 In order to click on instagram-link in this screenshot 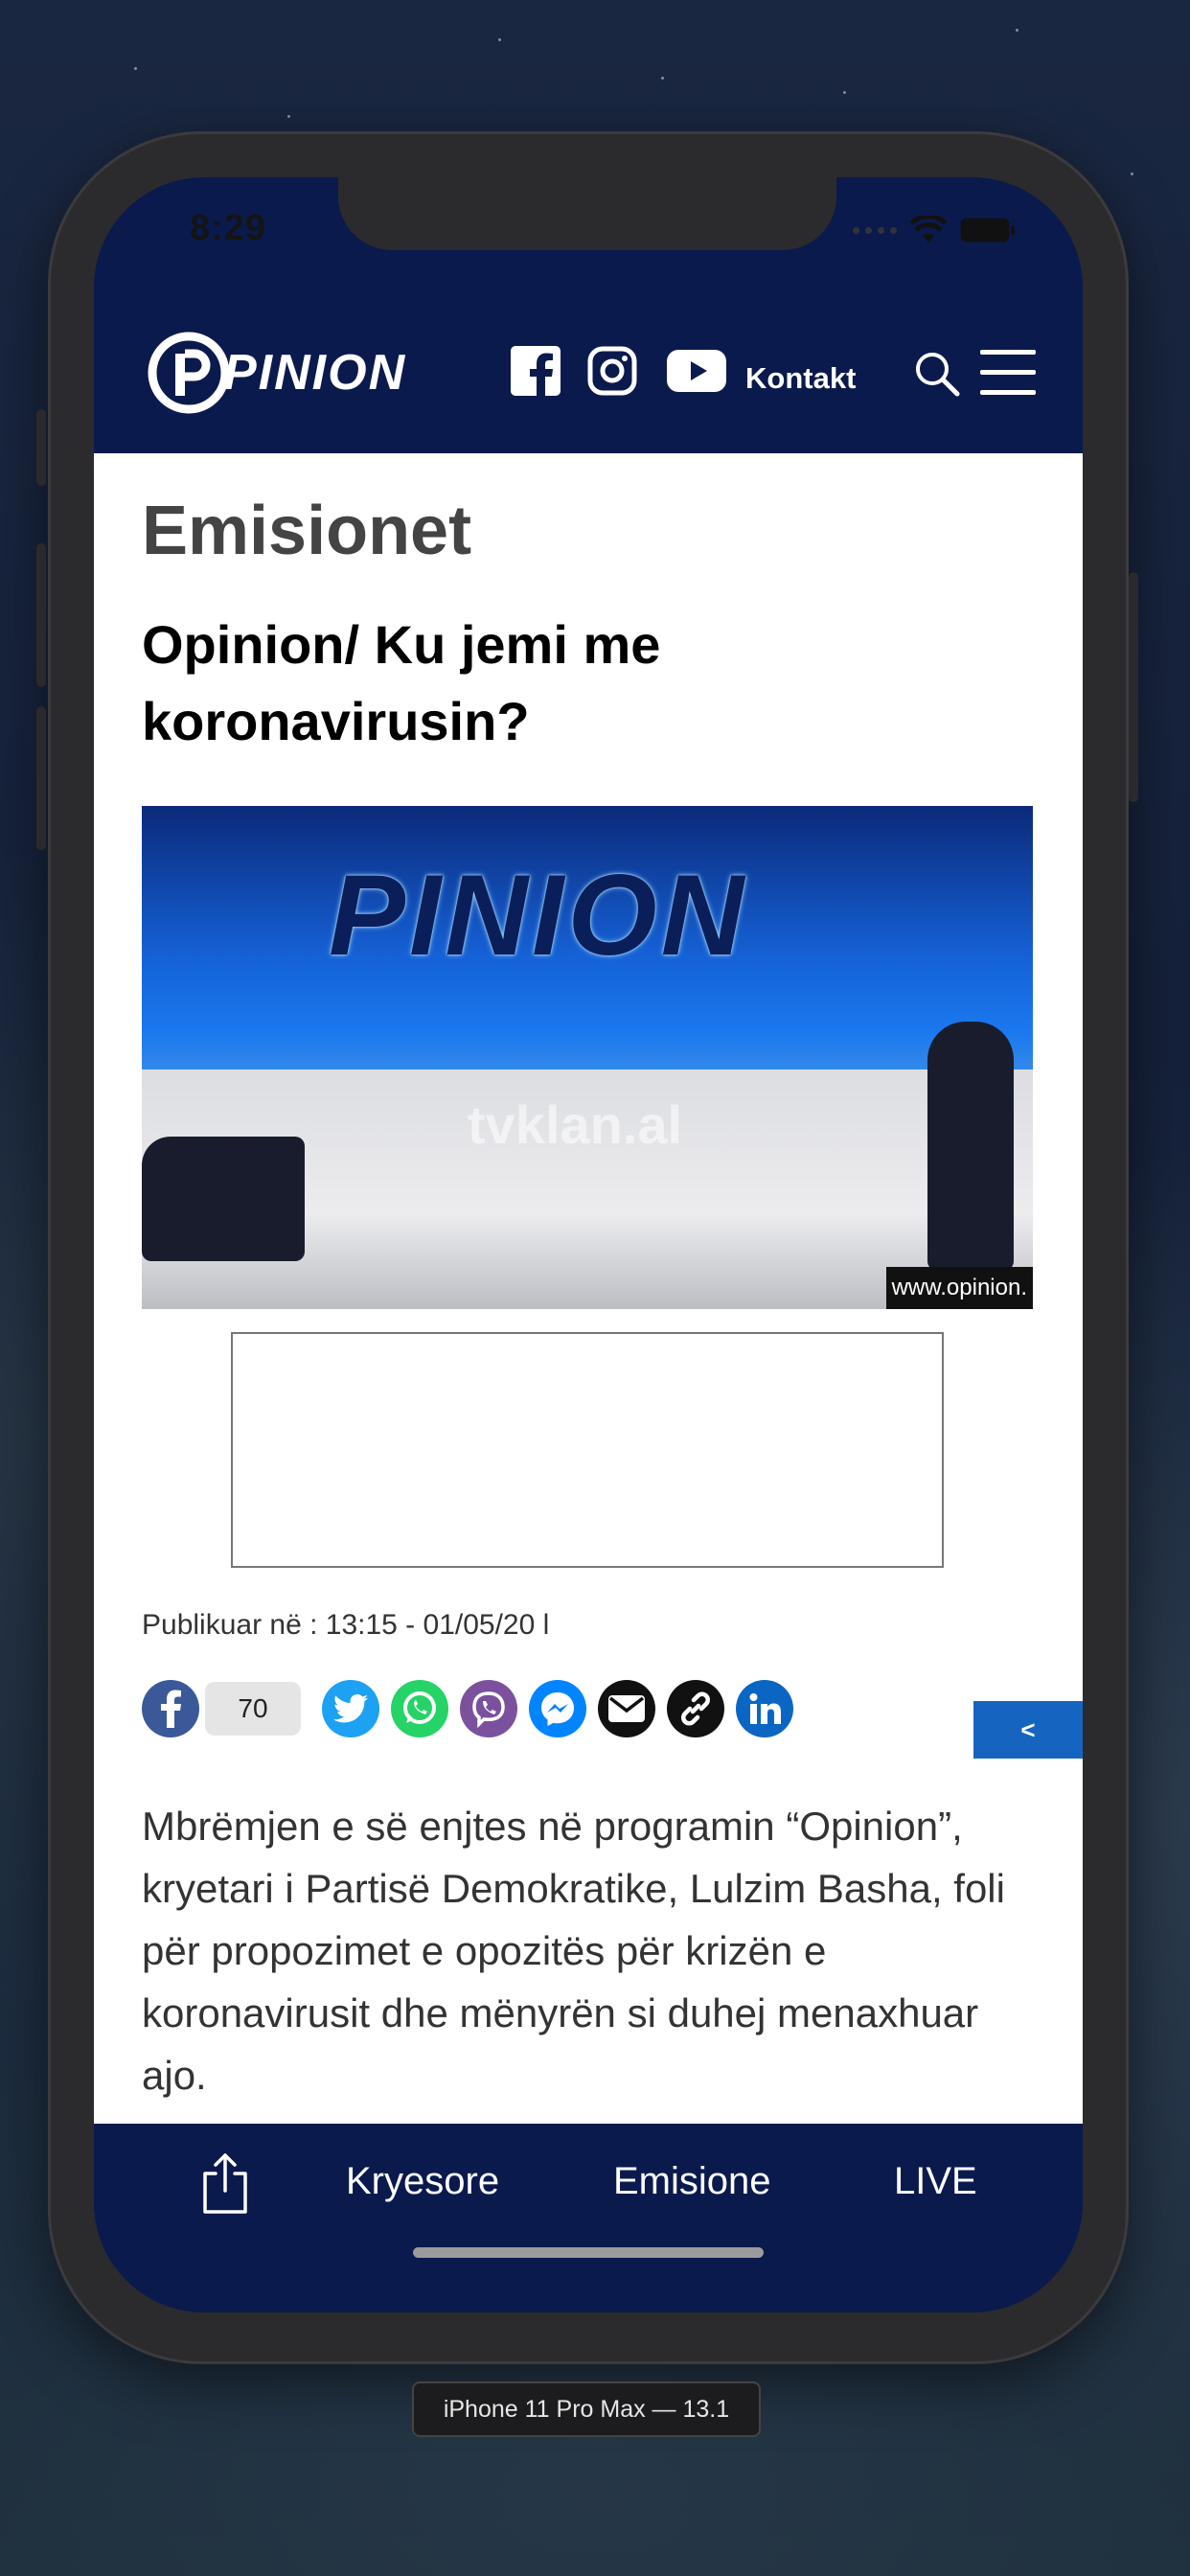, I will do `click(612, 371)`.